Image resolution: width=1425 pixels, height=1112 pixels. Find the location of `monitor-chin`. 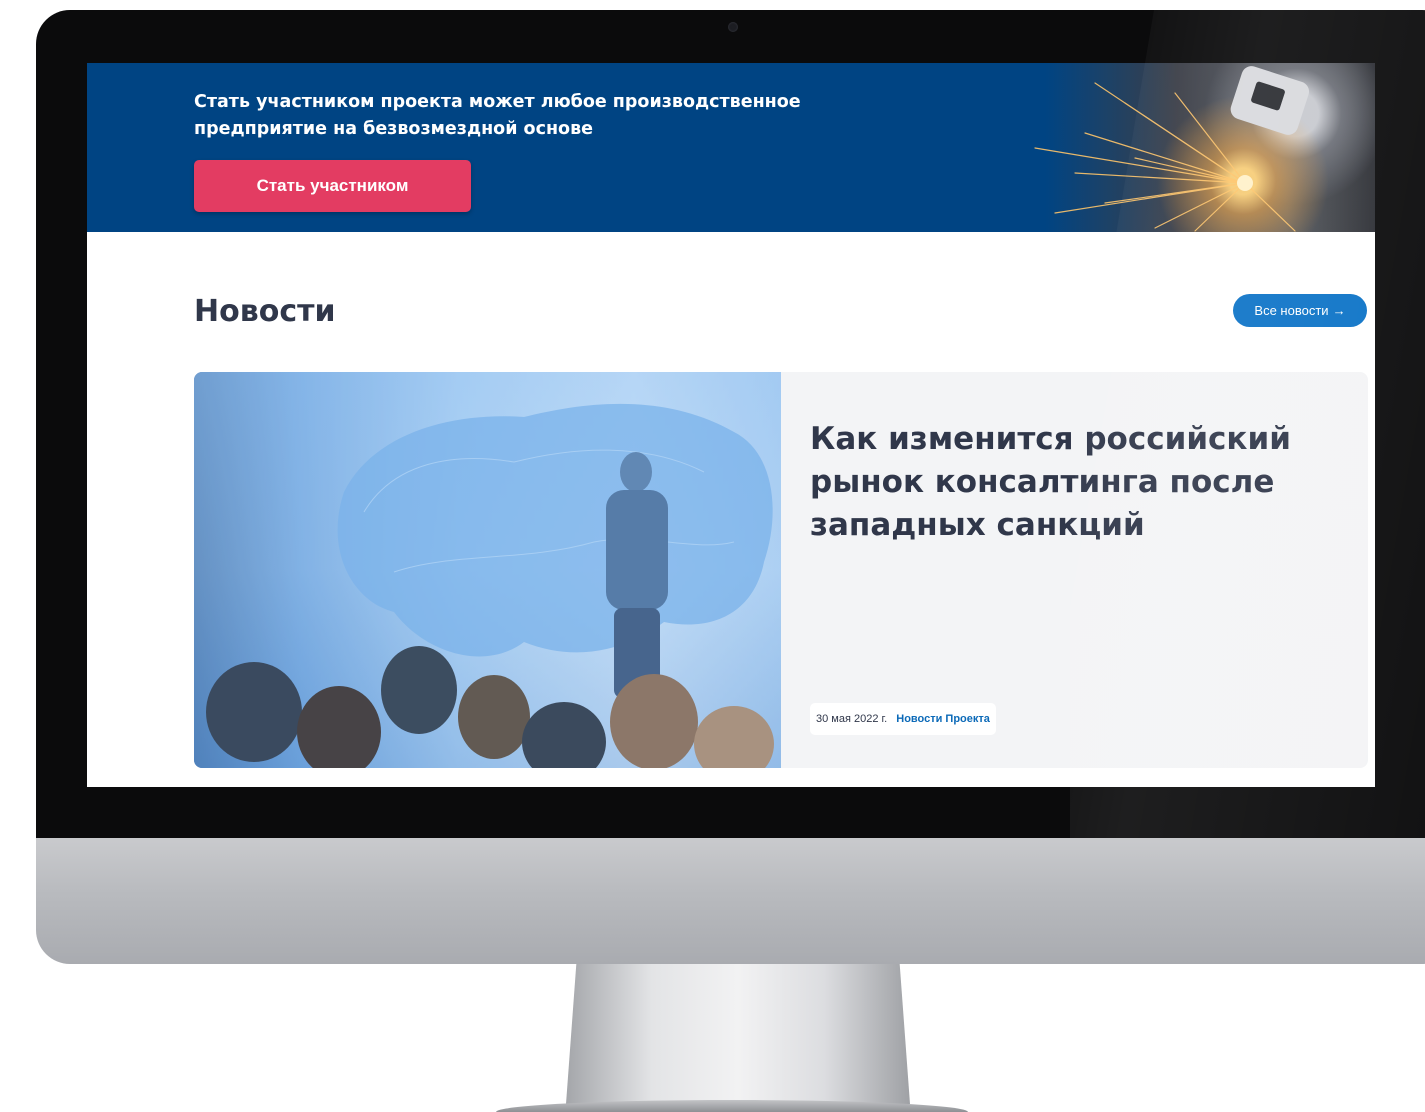

monitor-chin is located at coordinates (730, 901).